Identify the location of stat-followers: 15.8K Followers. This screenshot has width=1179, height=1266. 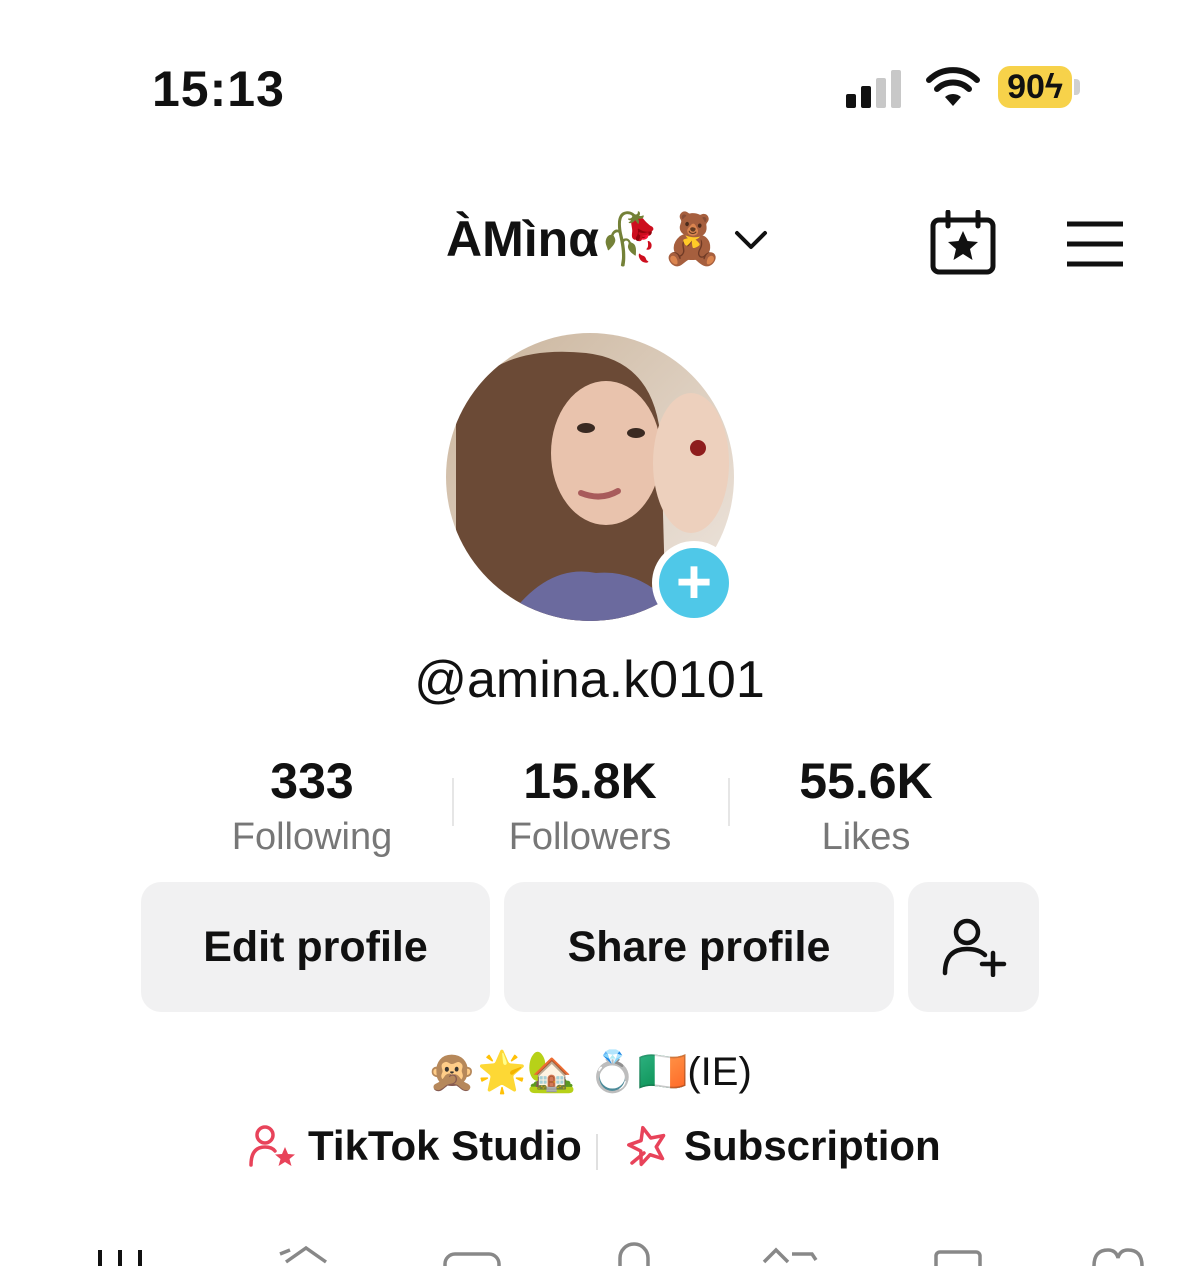
(590, 805).